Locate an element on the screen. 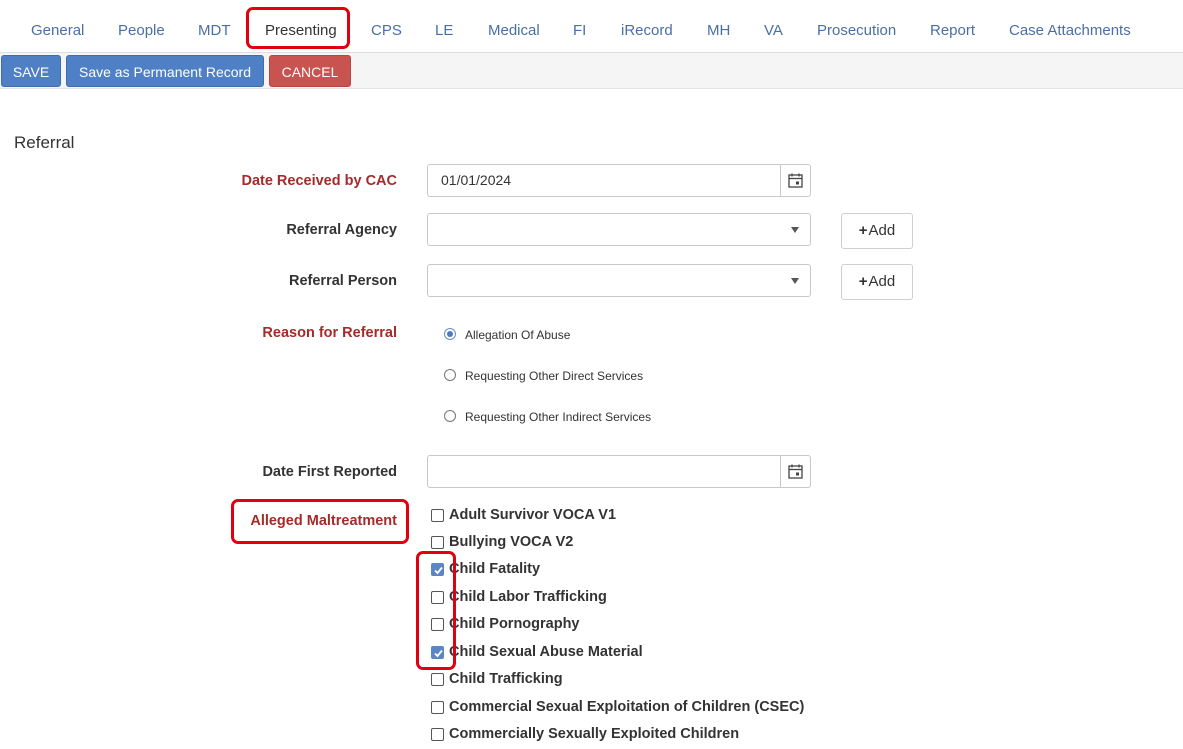 This screenshot has width=1183, height=749. checkbox-label: Child Fatality is located at coordinates (495, 569).